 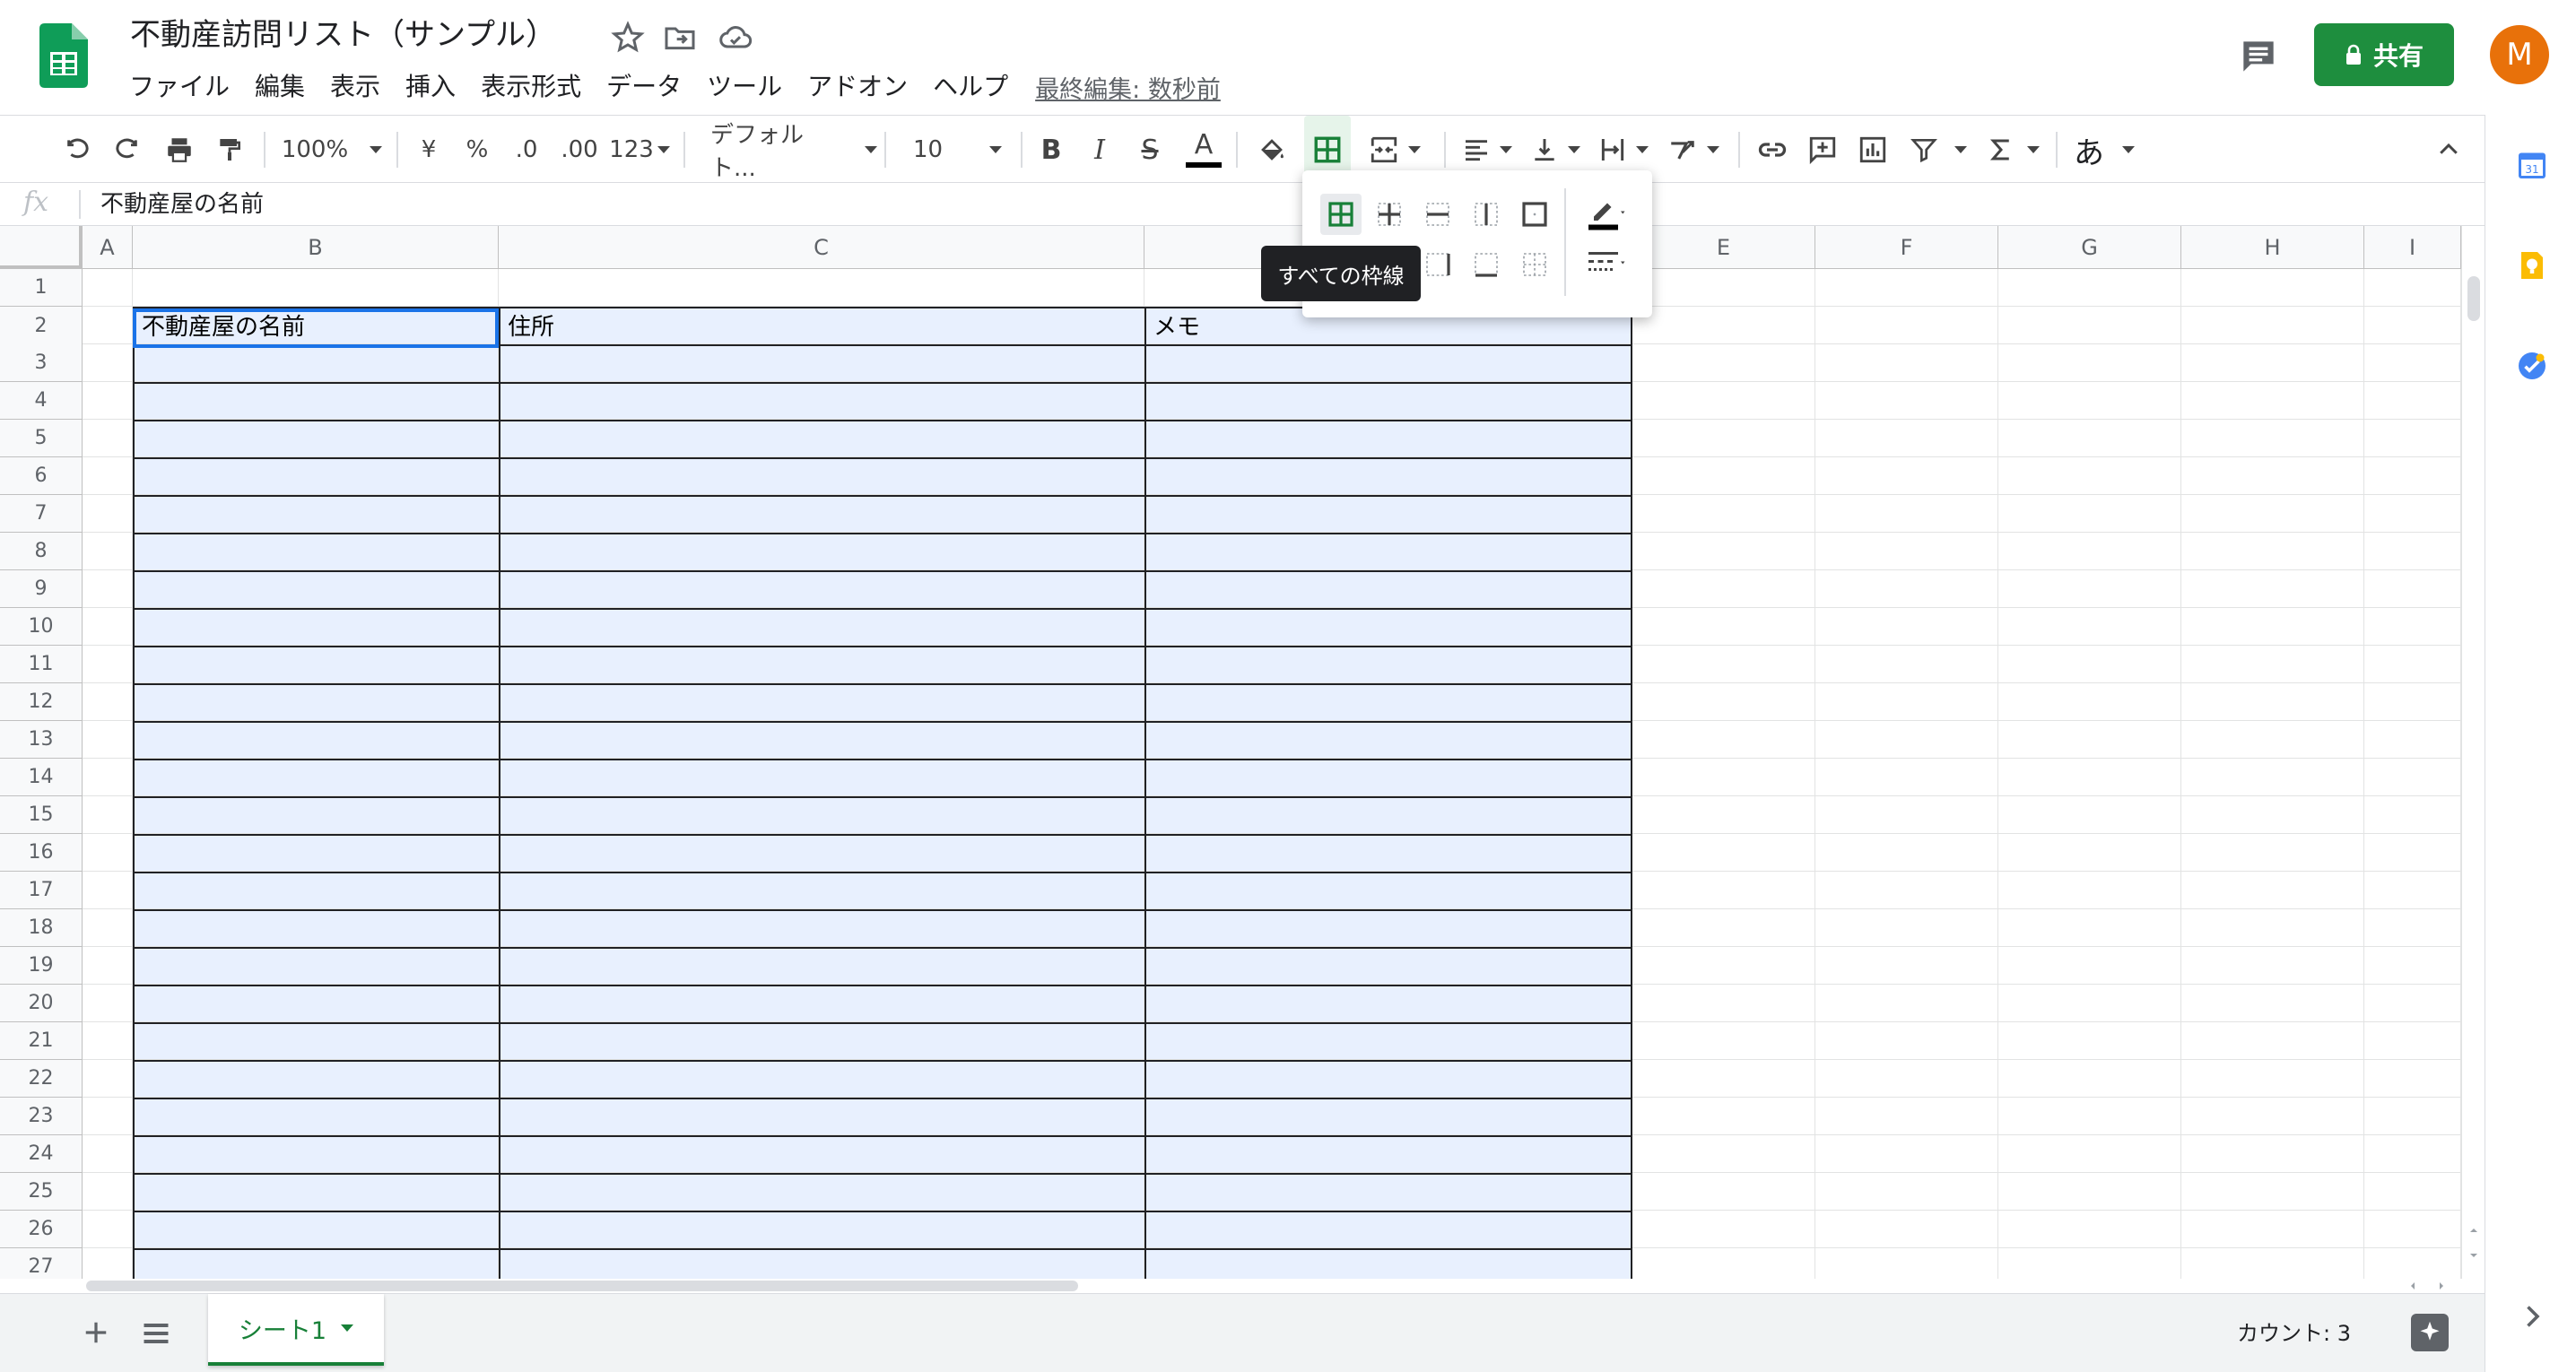 What do you see at coordinates (2413, 1286) in the screenshot?
I see `scroll-left-icon` at bounding box center [2413, 1286].